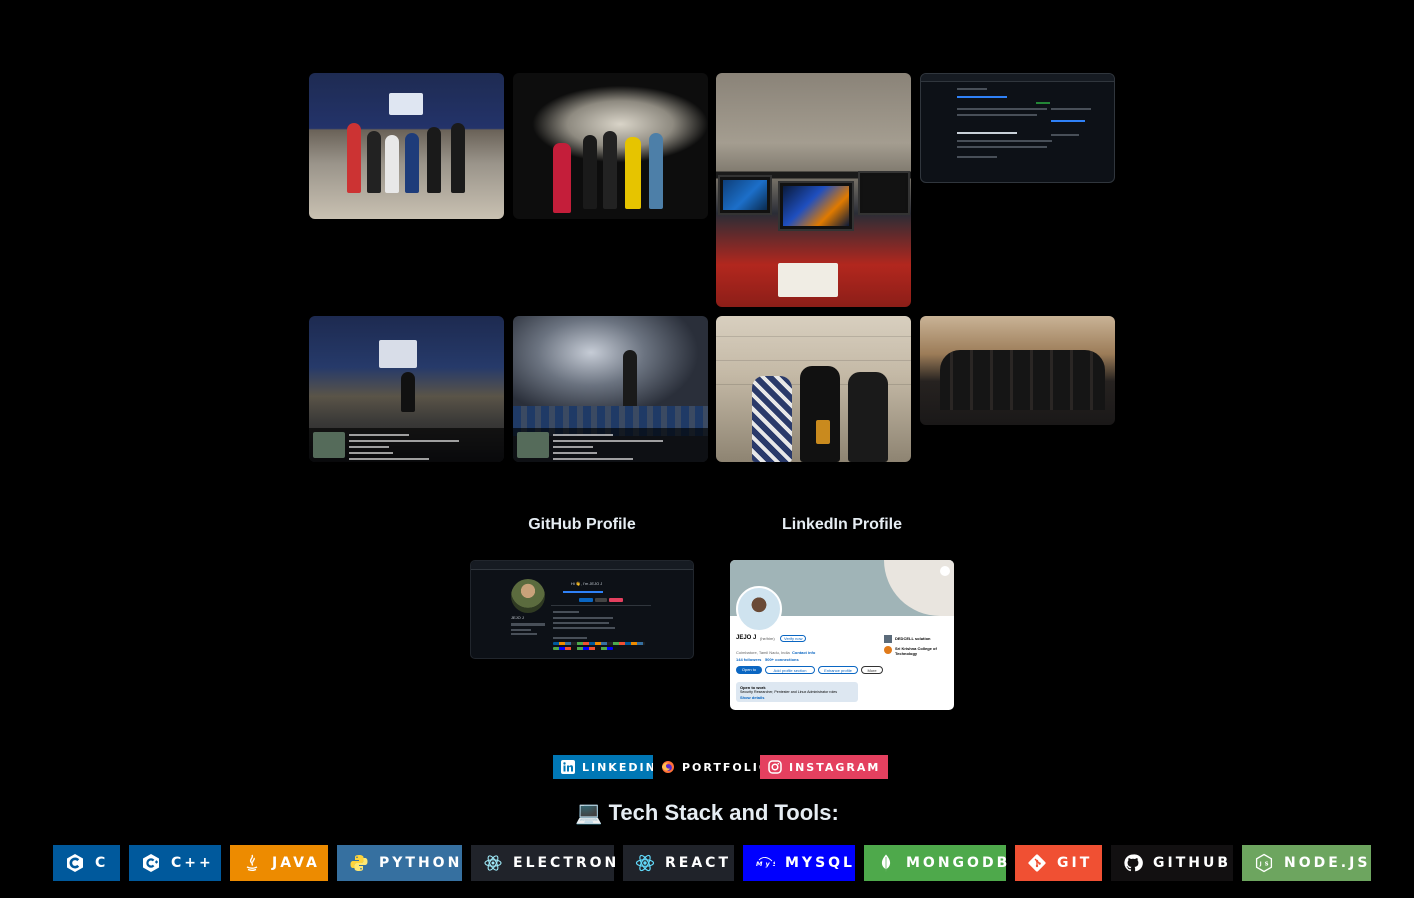 This screenshot has height=898, width=1414. What do you see at coordinates (793, 638) in the screenshot?
I see `verify-button: Verify now` at bounding box center [793, 638].